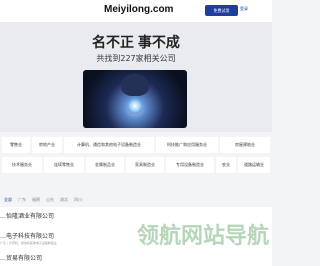 This screenshot has width=320, height=266. I want to click on category-chip: 计算机、通信和其他电子设备制造业, so click(109, 145).